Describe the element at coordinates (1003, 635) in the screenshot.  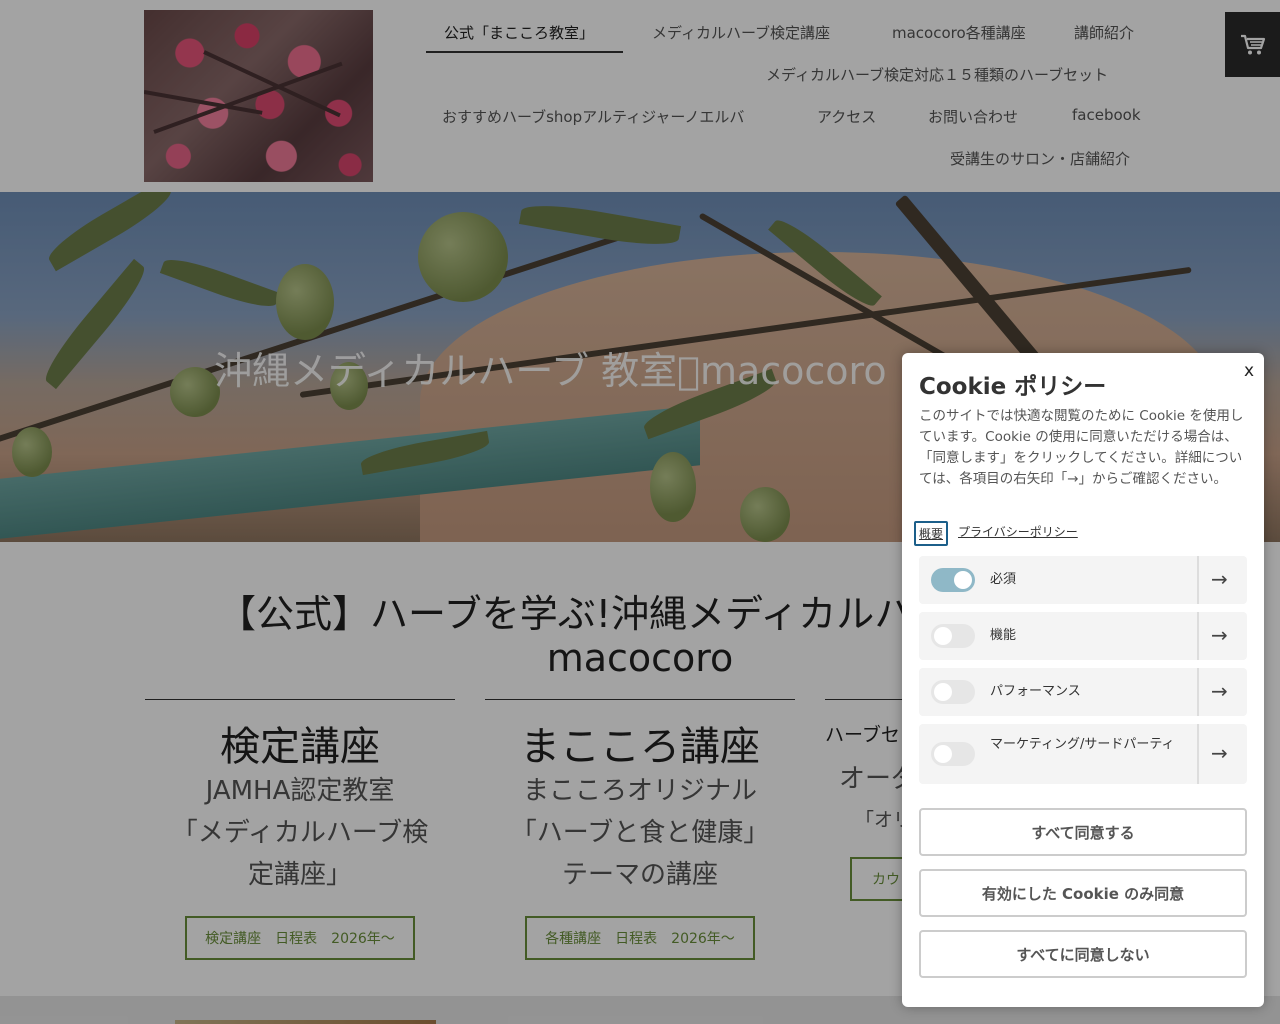
I see `pref-label: 機能` at that location.